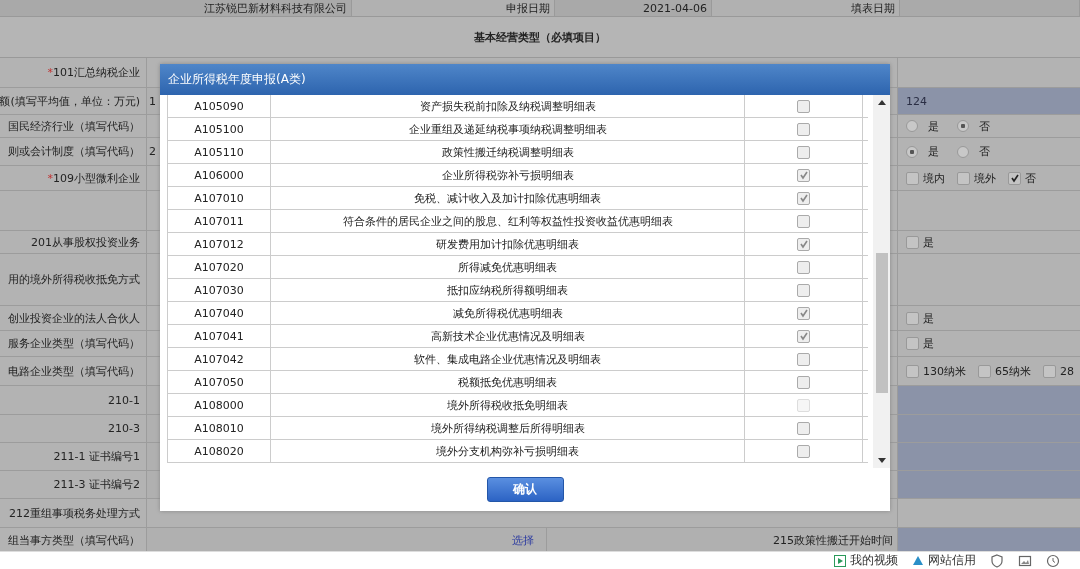 The width and height of the screenshot is (1080, 569). Describe the element at coordinates (508, 405) in the screenshot. I see `table-cell: 境外所得税收抵免明细表` at that location.